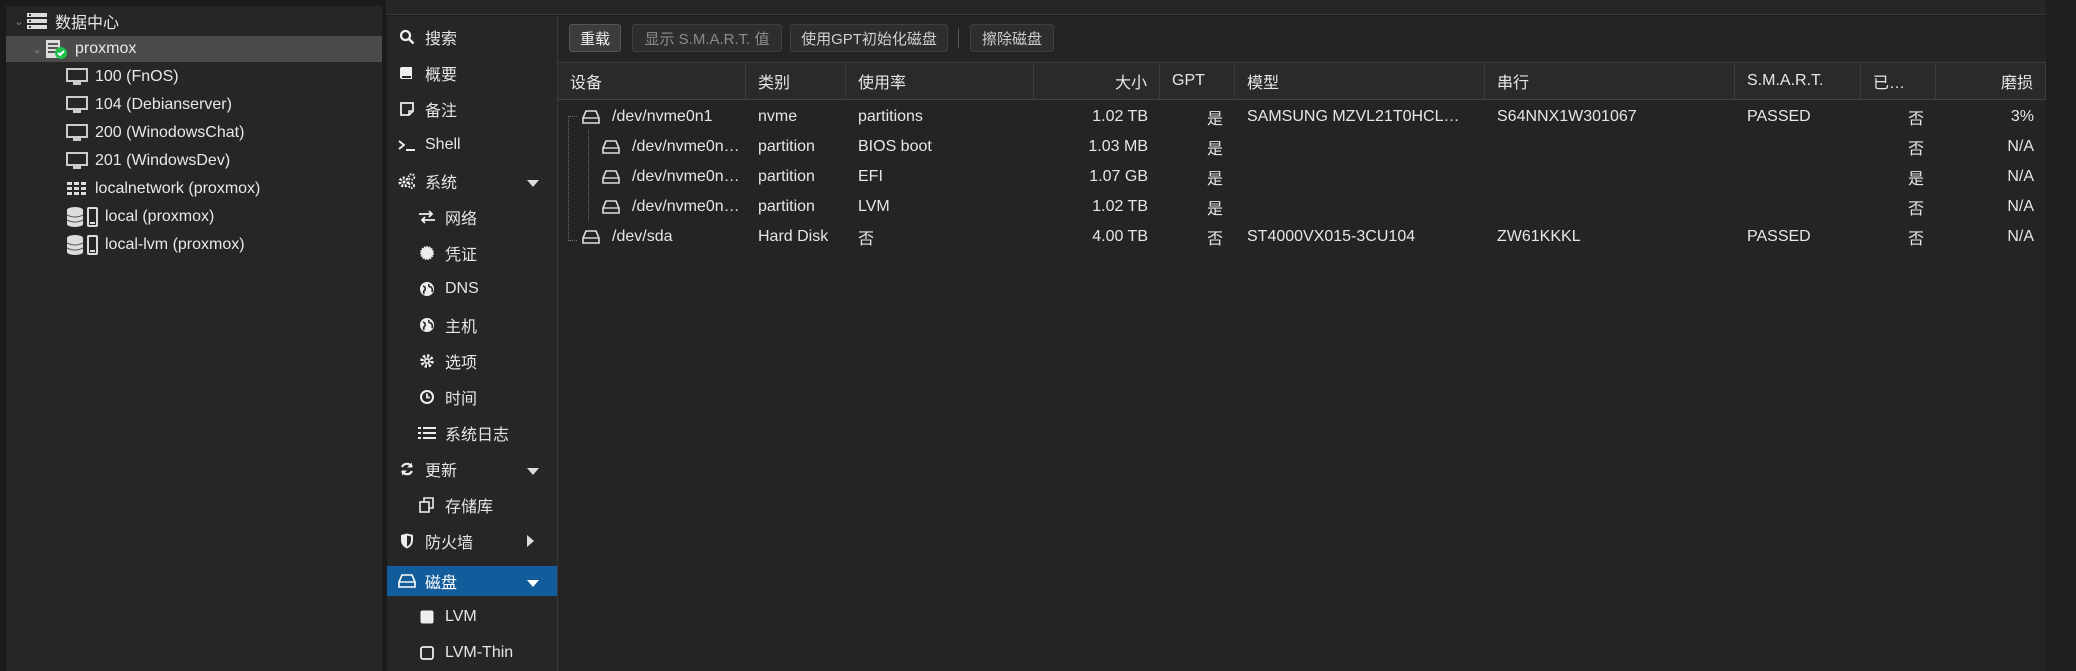  I want to click on menu-label: DNS, so click(462, 288).